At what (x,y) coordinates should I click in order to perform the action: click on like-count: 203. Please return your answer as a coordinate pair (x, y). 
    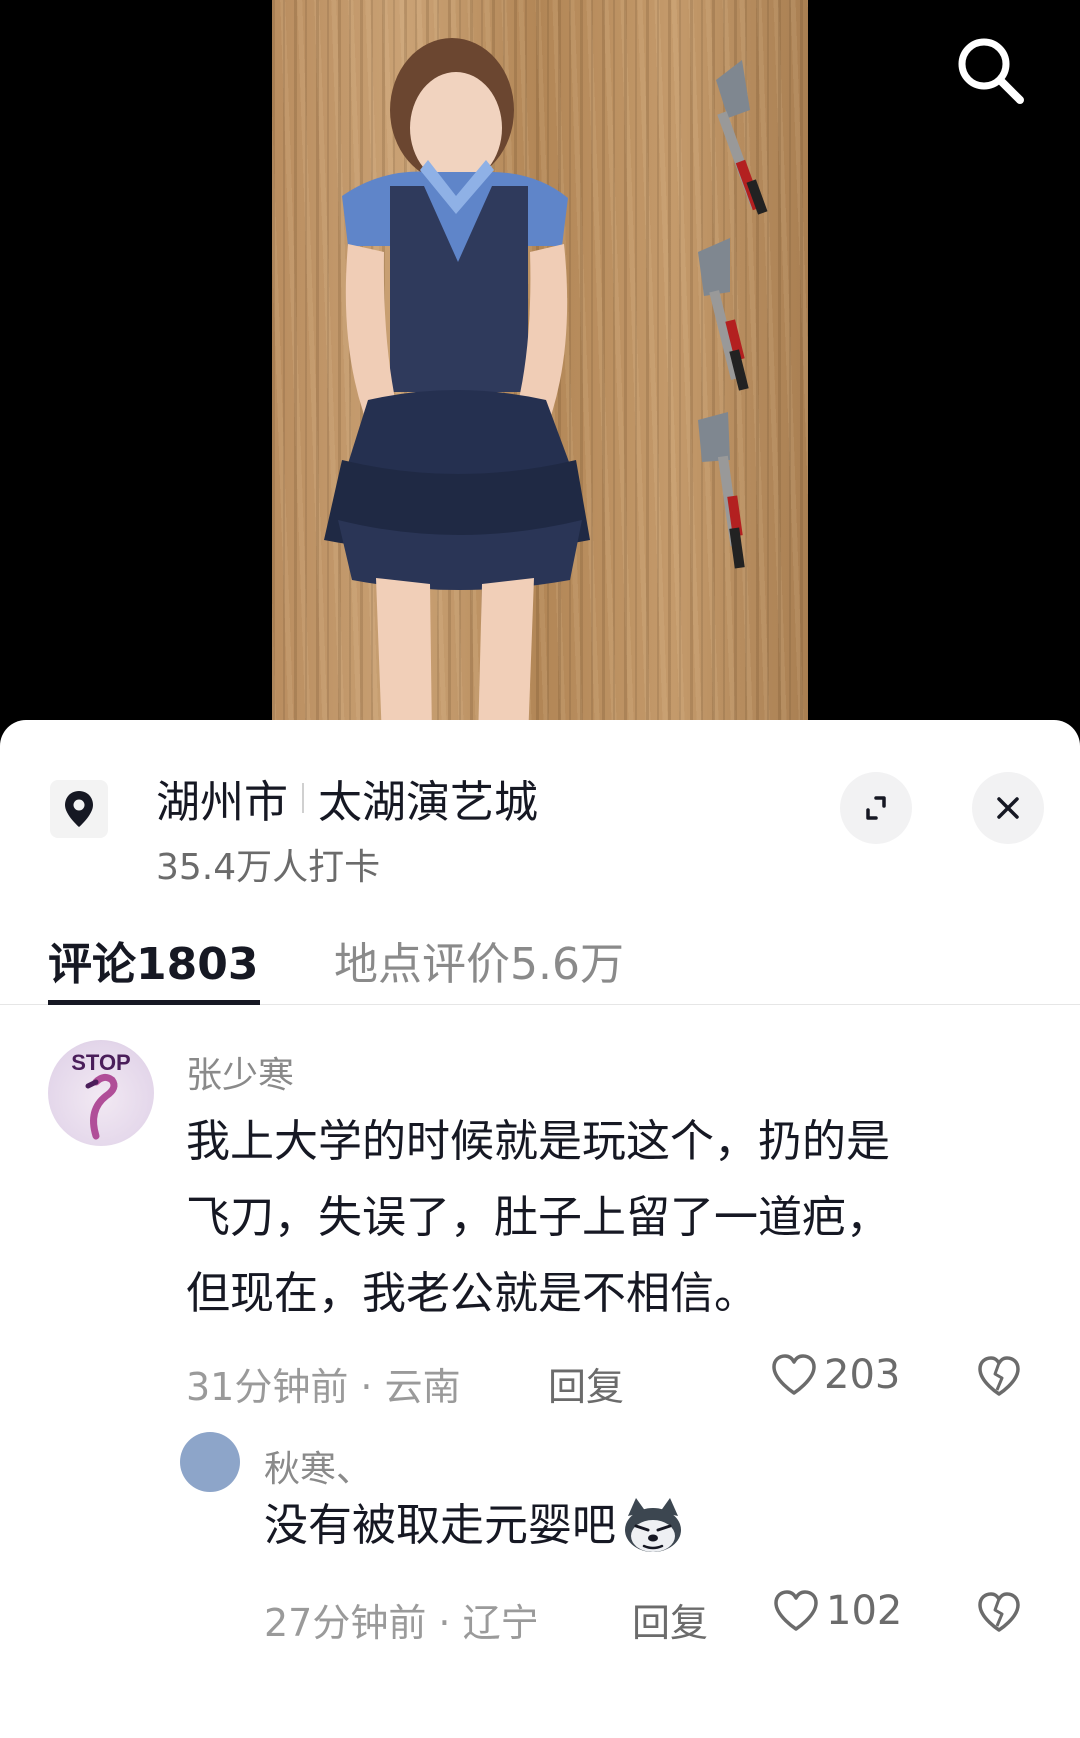
    Looking at the image, I should click on (862, 1375).